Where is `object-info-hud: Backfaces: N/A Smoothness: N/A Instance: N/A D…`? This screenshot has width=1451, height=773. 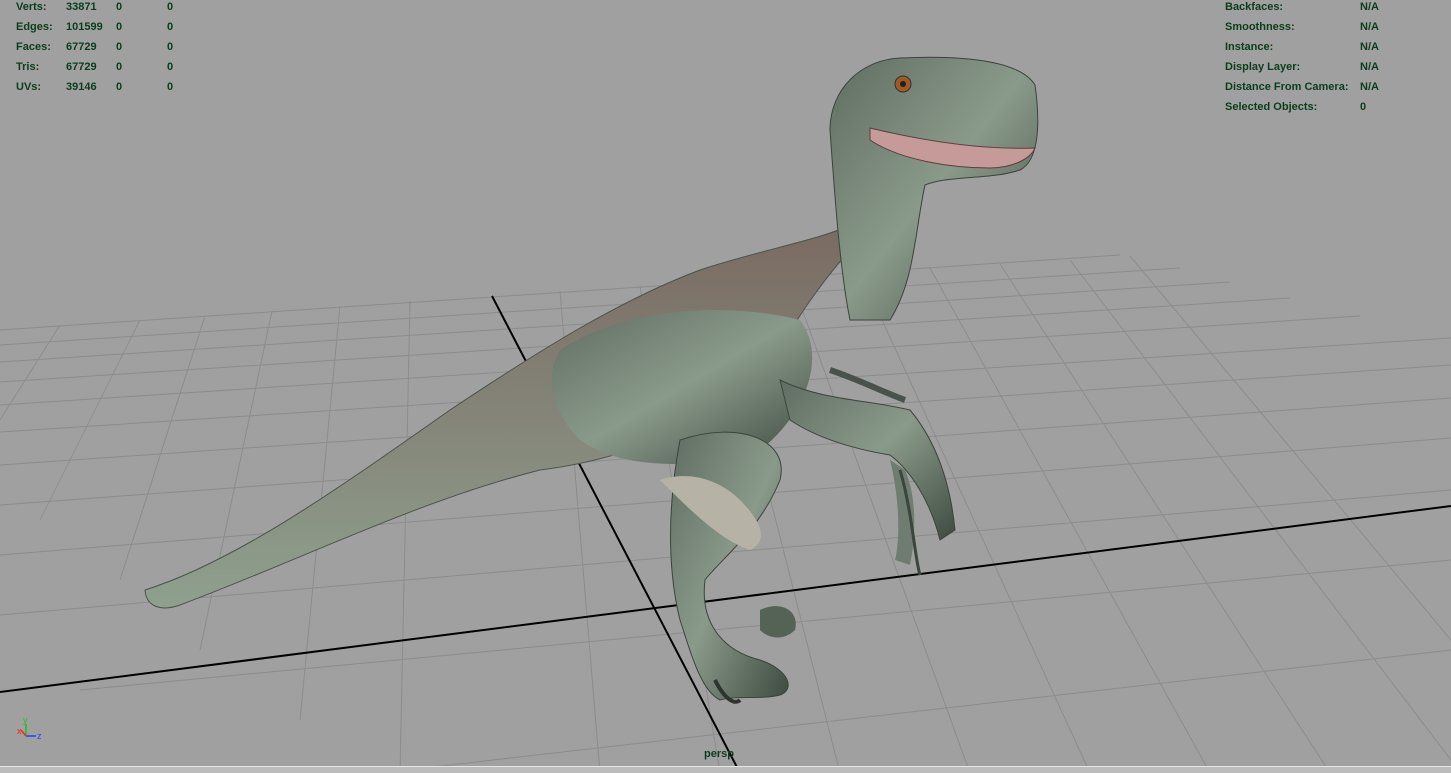 object-info-hud: Backfaces: N/A Smoothness: N/A Instance: N/A D… is located at coordinates (1312, 58).